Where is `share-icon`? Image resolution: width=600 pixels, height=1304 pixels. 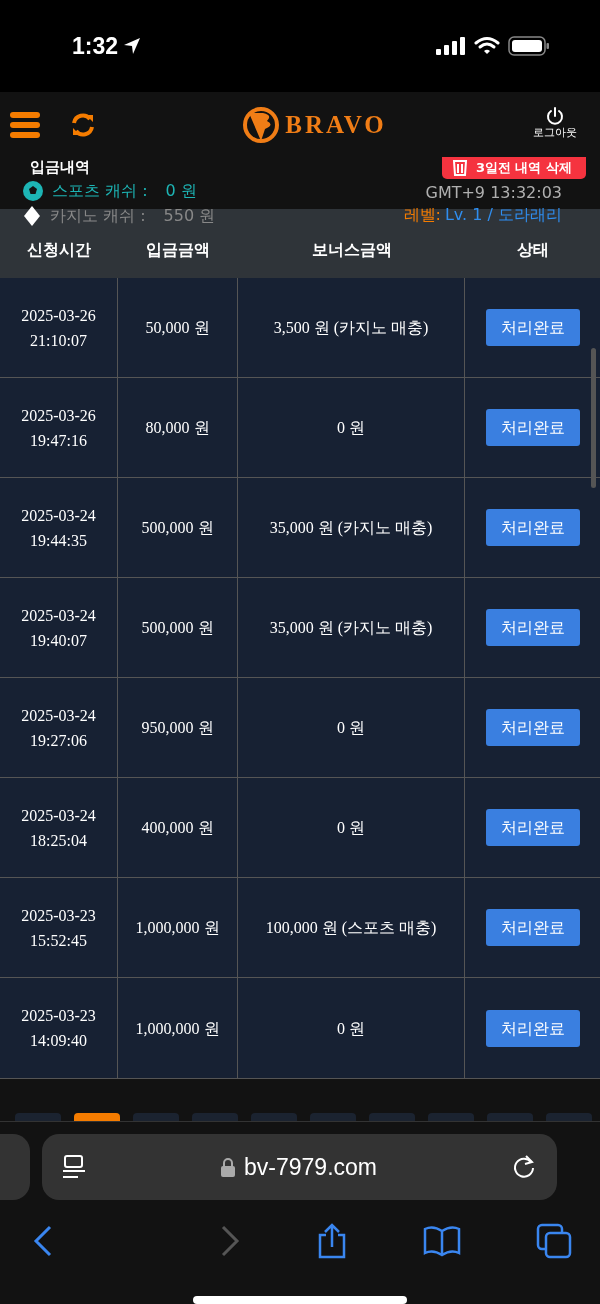
share-icon is located at coordinates (332, 1241).